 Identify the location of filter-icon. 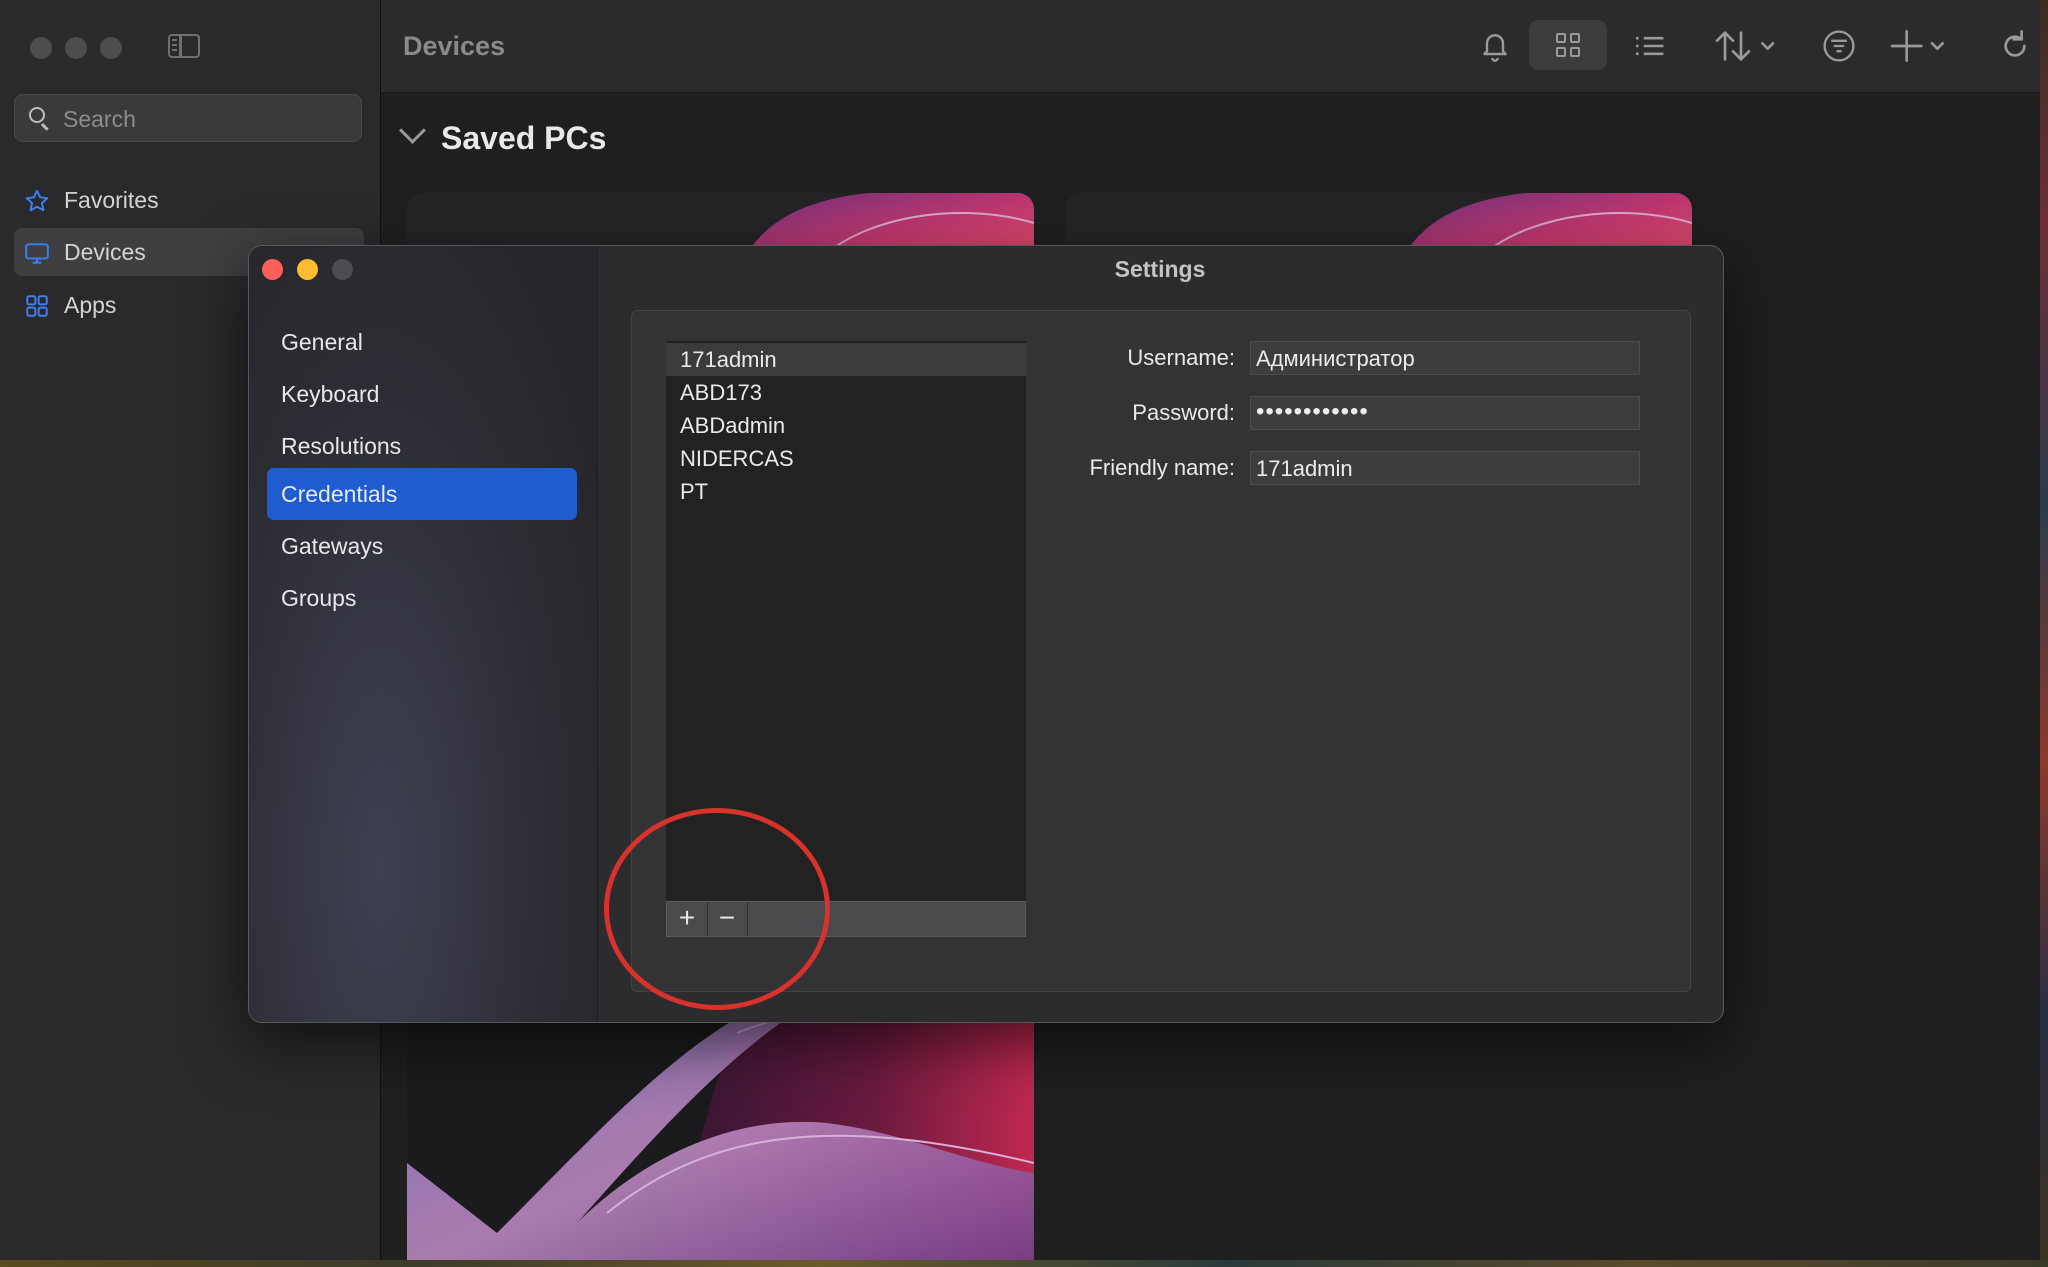
(1839, 46).